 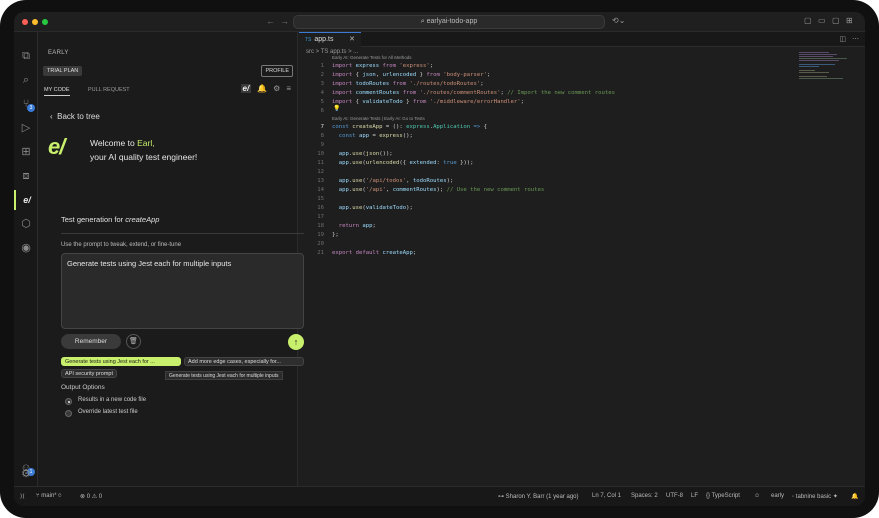 I want to click on bell-icon: 🔔, so click(x=262, y=88).